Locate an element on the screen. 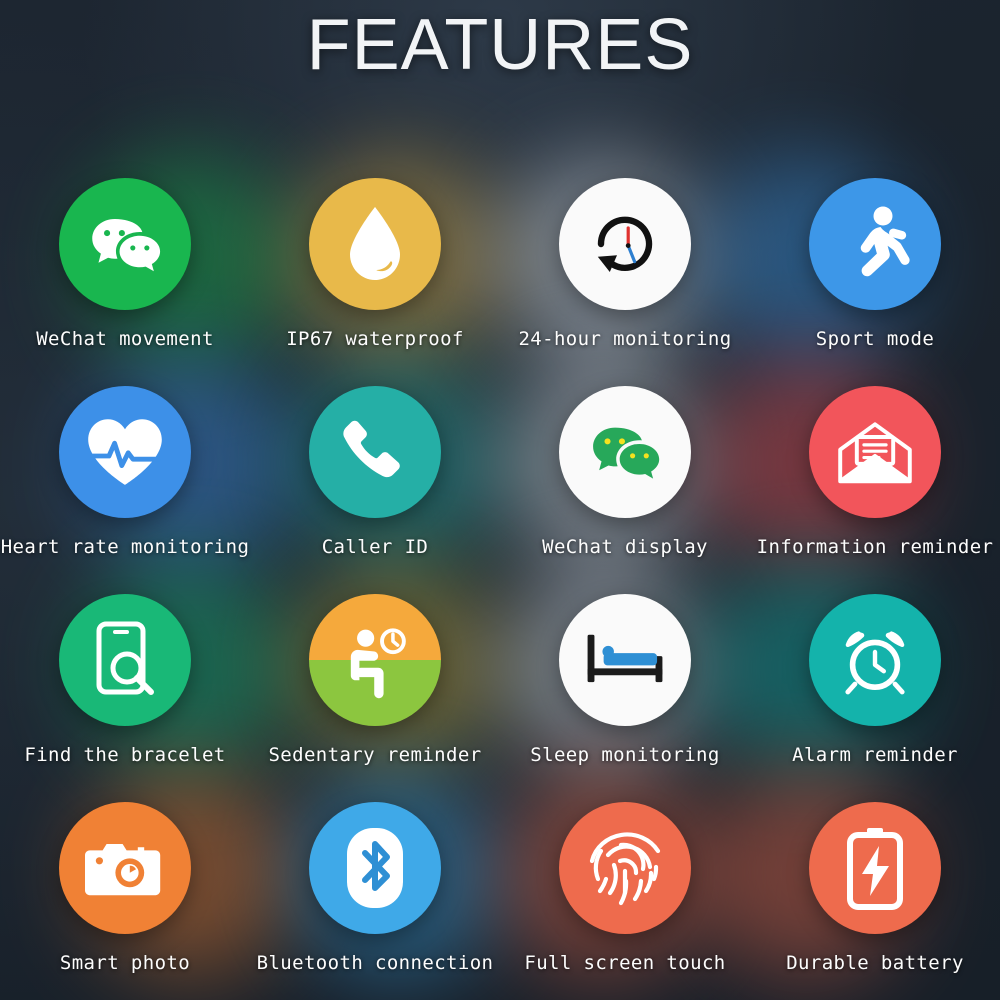  phone-handset-icon is located at coordinates (375, 452).